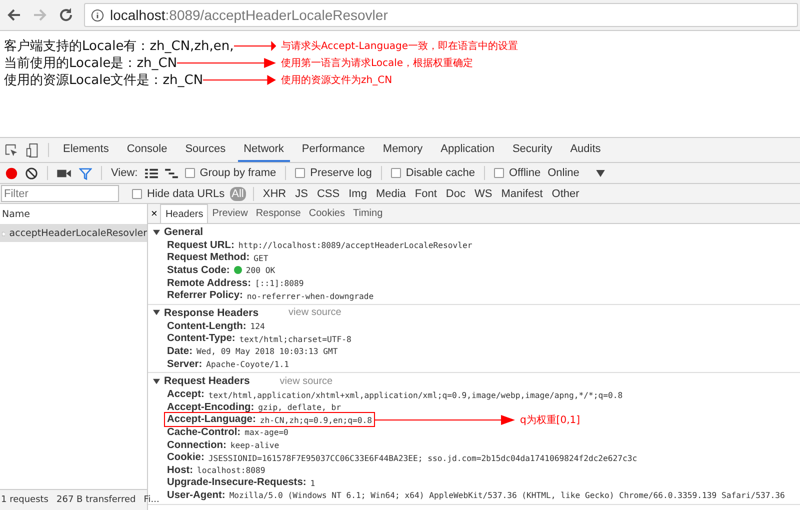 This screenshot has height=510, width=800. I want to click on section-title: Response Headers, so click(211, 312).